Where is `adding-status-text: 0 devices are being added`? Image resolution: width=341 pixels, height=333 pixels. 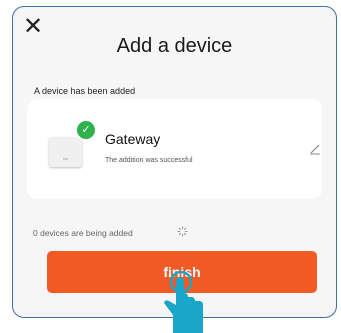 adding-status-text: 0 devices are being added is located at coordinates (83, 233).